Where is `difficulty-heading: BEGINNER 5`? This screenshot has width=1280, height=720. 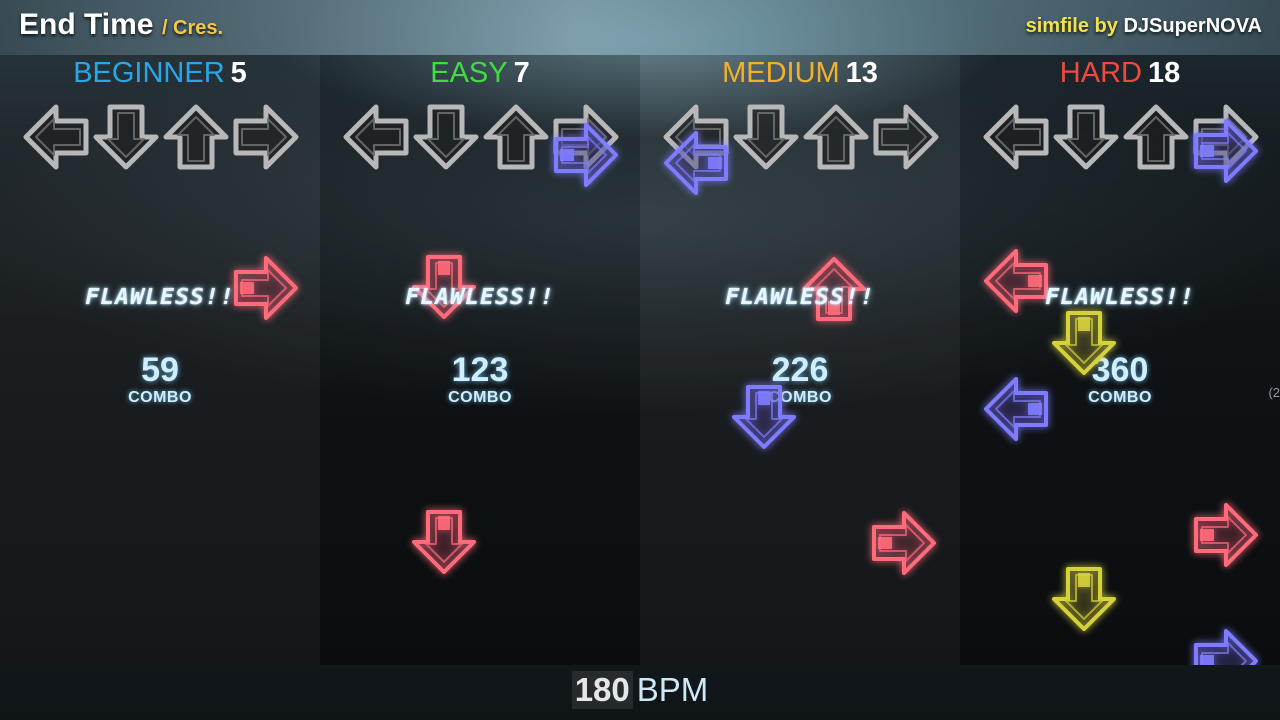 difficulty-heading: BEGINNER 5 is located at coordinates (160, 73).